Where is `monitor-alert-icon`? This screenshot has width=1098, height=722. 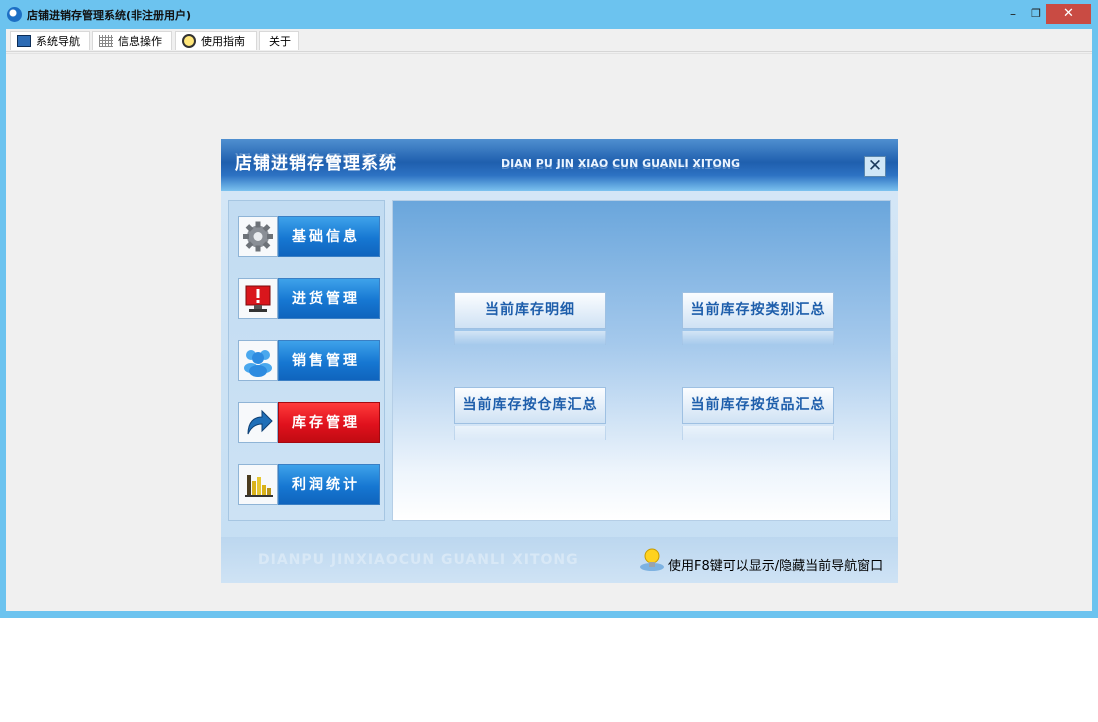 monitor-alert-icon is located at coordinates (258, 298).